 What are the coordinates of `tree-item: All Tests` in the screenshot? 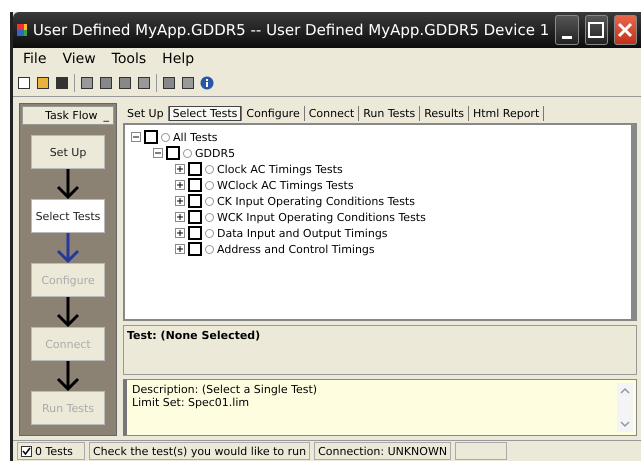 It's located at (195, 137).